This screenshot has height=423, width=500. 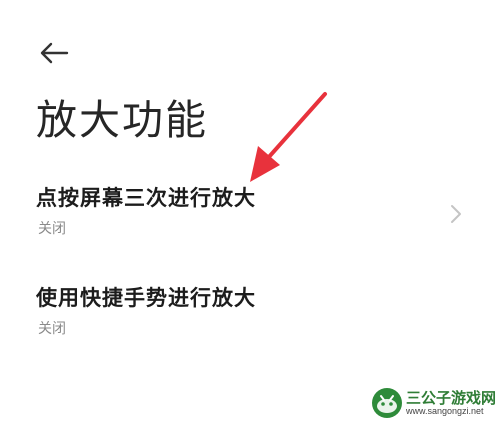 I want to click on watermark-title: 三公子游戏网, so click(x=451, y=398).